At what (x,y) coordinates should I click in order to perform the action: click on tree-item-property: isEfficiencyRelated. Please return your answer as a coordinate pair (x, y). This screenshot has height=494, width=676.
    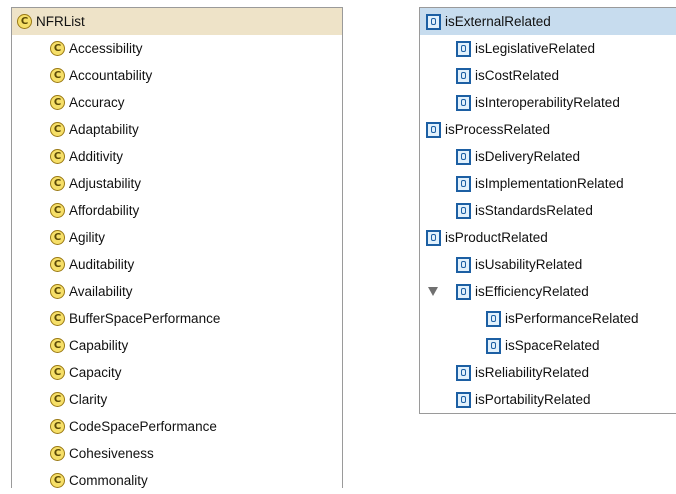
    Looking at the image, I should click on (548, 291).